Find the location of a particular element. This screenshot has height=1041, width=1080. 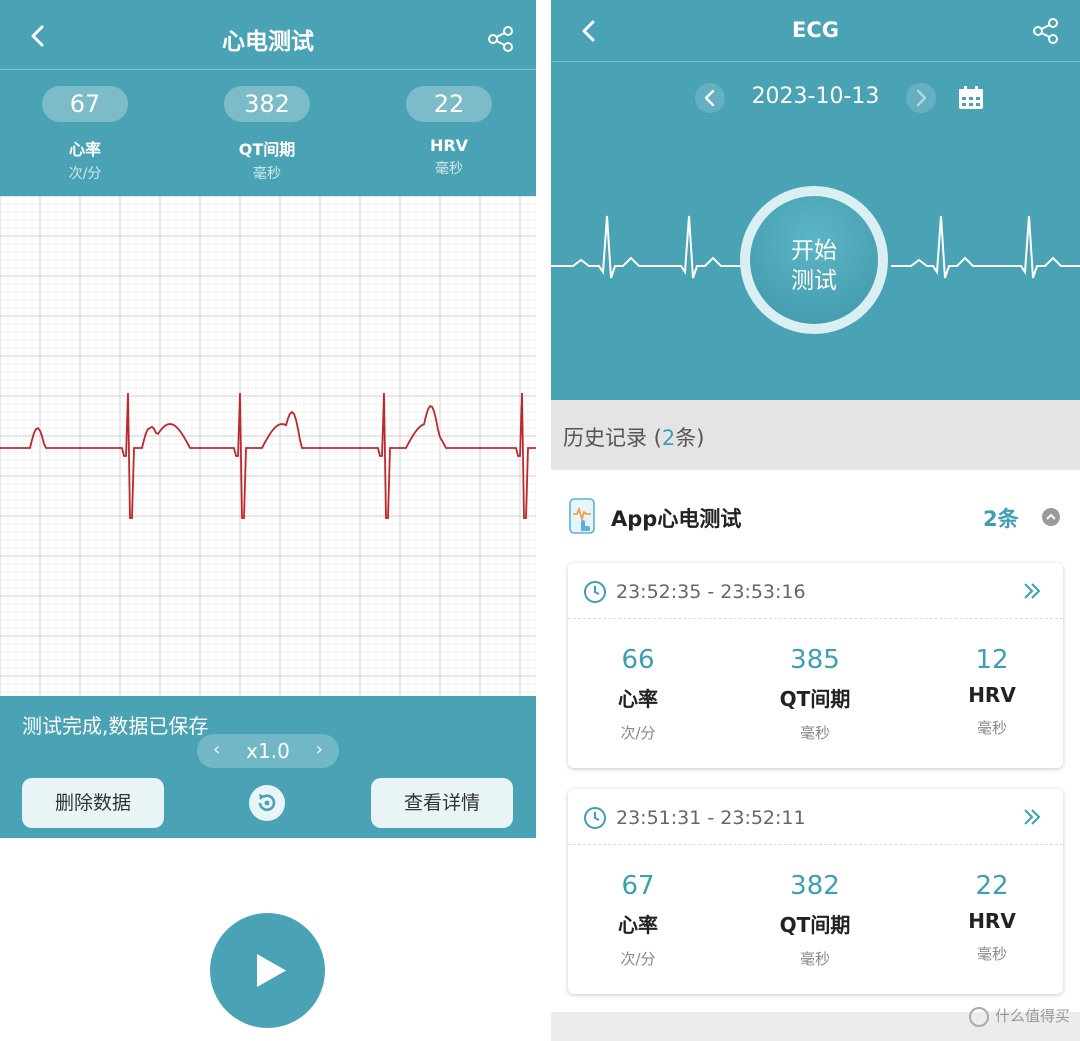

selected-date: 2023-10-13 is located at coordinates (815, 96).